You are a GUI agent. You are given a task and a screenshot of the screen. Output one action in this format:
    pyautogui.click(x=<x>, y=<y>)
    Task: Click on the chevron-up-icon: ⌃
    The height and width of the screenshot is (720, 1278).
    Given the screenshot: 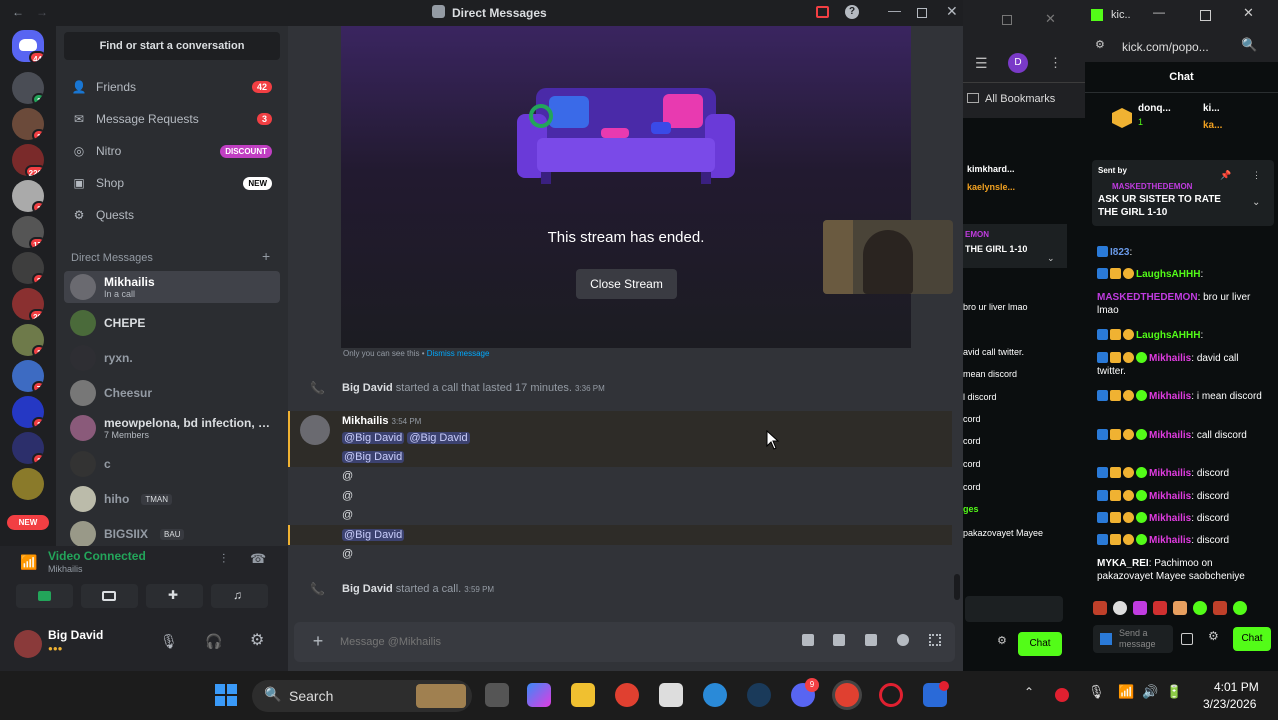 What is the action you would take?
    pyautogui.click(x=1029, y=692)
    